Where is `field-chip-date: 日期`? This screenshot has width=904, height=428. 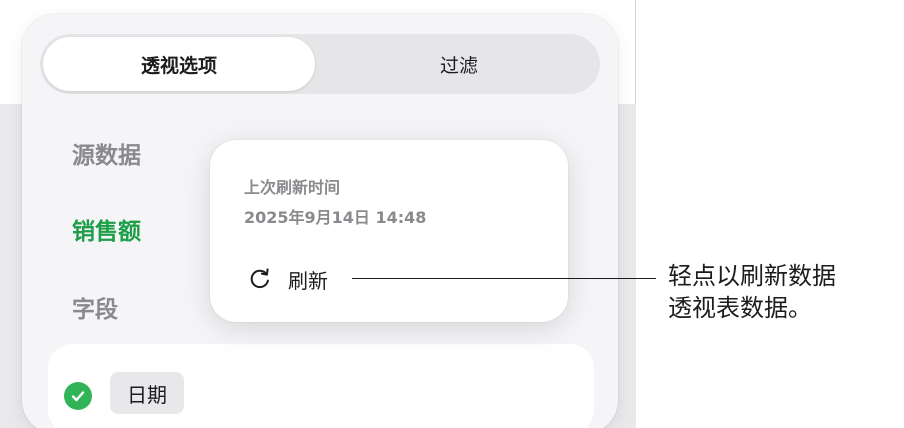 field-chip-date: 日期 is located at coordinates (147, 393).